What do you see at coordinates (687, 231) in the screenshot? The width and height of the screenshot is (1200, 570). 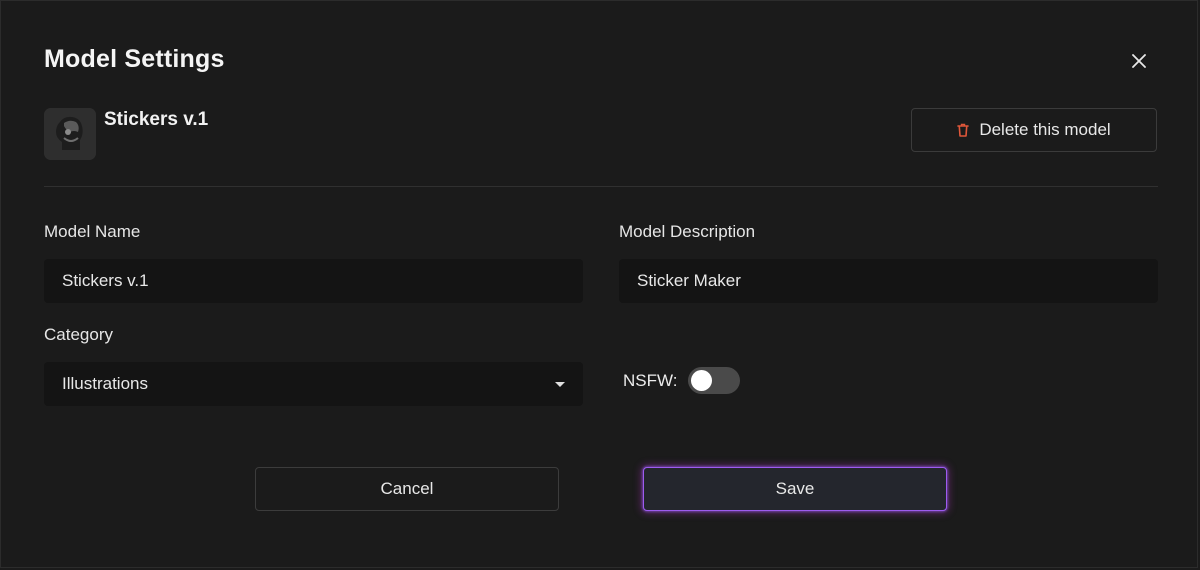 I see `model-description-label: Model Description` at bounding box center [687, 231].